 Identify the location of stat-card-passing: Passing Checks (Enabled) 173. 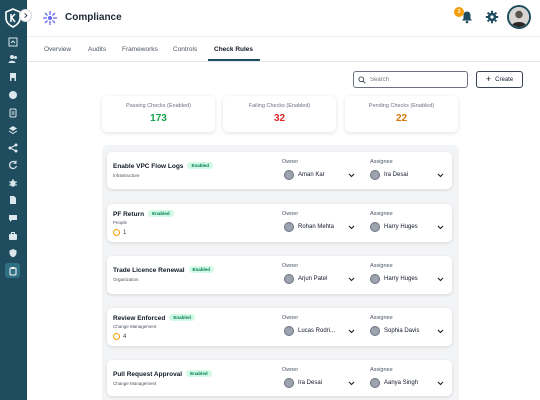
(158, 114).